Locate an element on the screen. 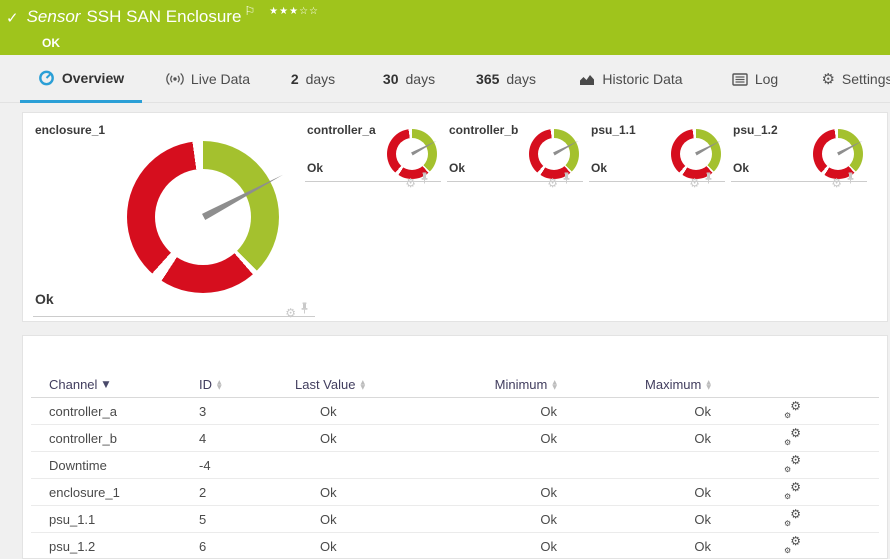 This screenshot has height=559, width=890. gauge-title: psu_1.1 is located at coordinates (613, 130).